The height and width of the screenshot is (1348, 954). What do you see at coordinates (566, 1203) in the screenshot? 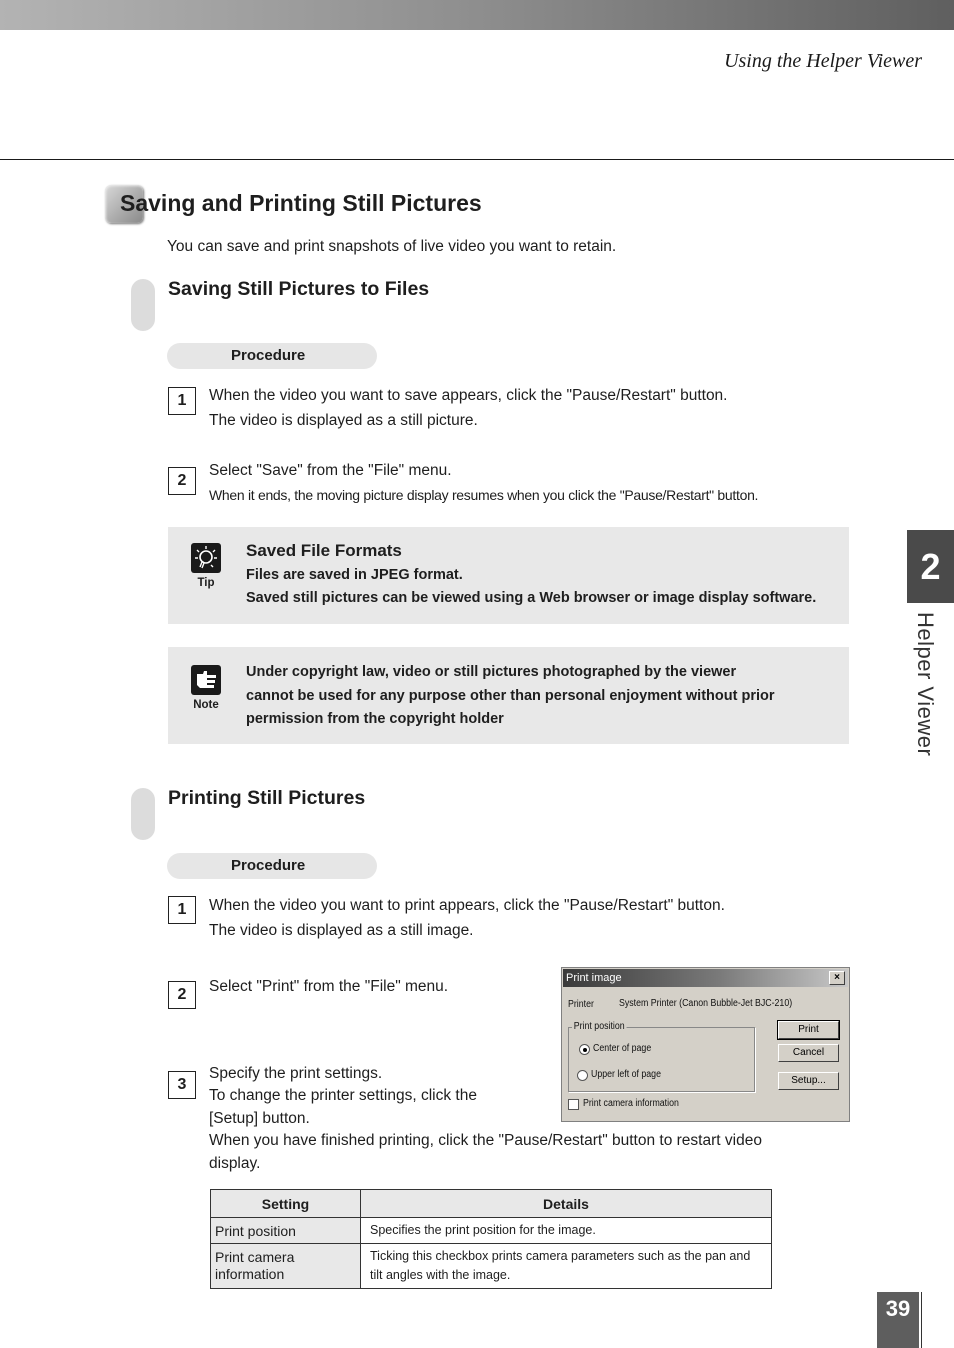
I see `column-header: Details` at bounding box center [566, 1203].